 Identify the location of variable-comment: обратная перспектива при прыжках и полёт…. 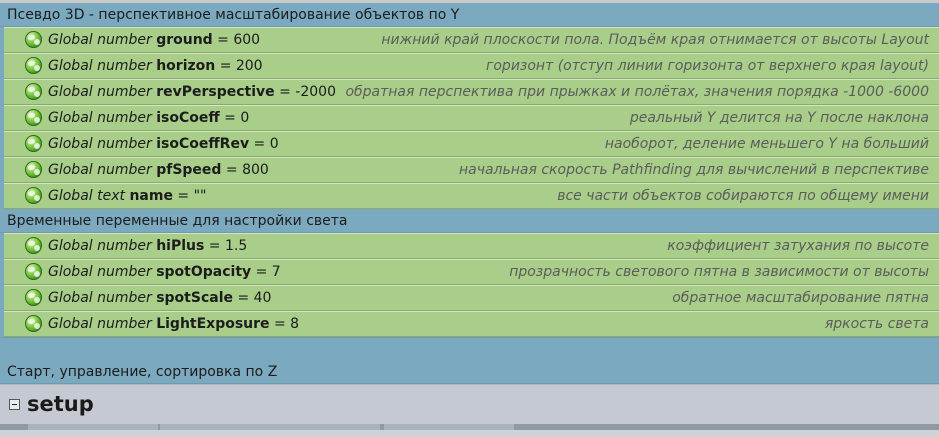
(637, 92).